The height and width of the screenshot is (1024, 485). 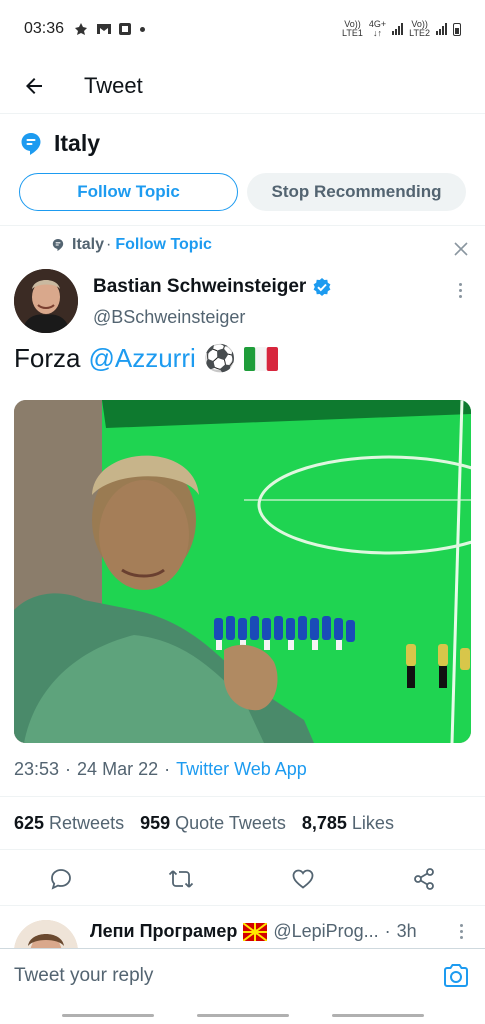 I want to click on retweets-stat: 625 Retweets, so click(x=69, y=823).